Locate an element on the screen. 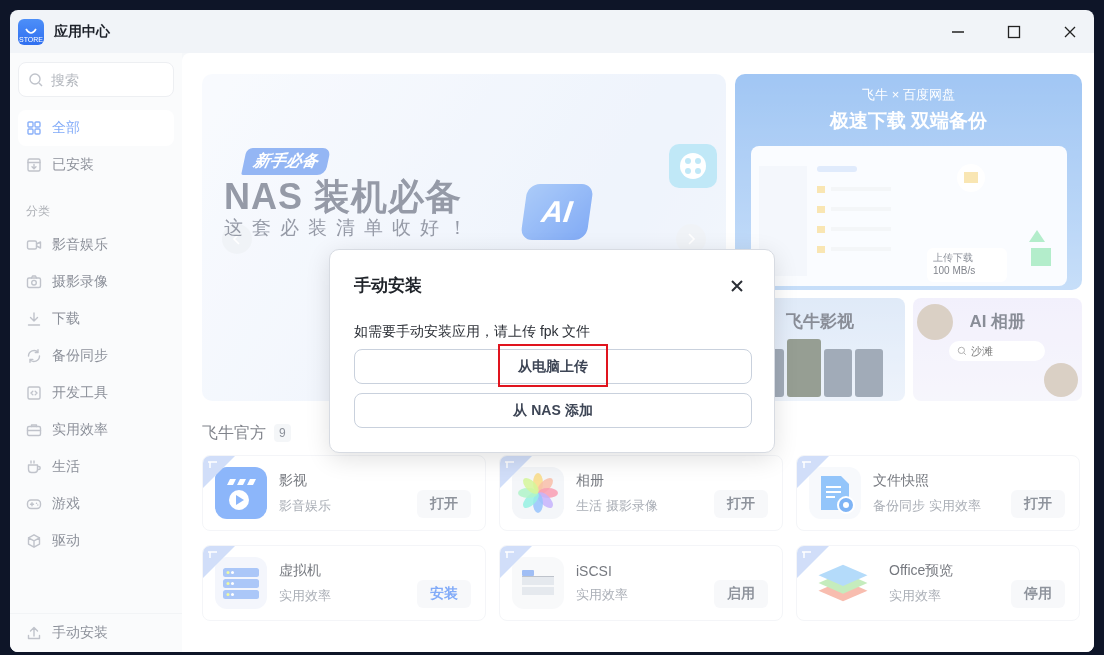  sidebar-item: 开发工具 is located at coordinates (96, 393).